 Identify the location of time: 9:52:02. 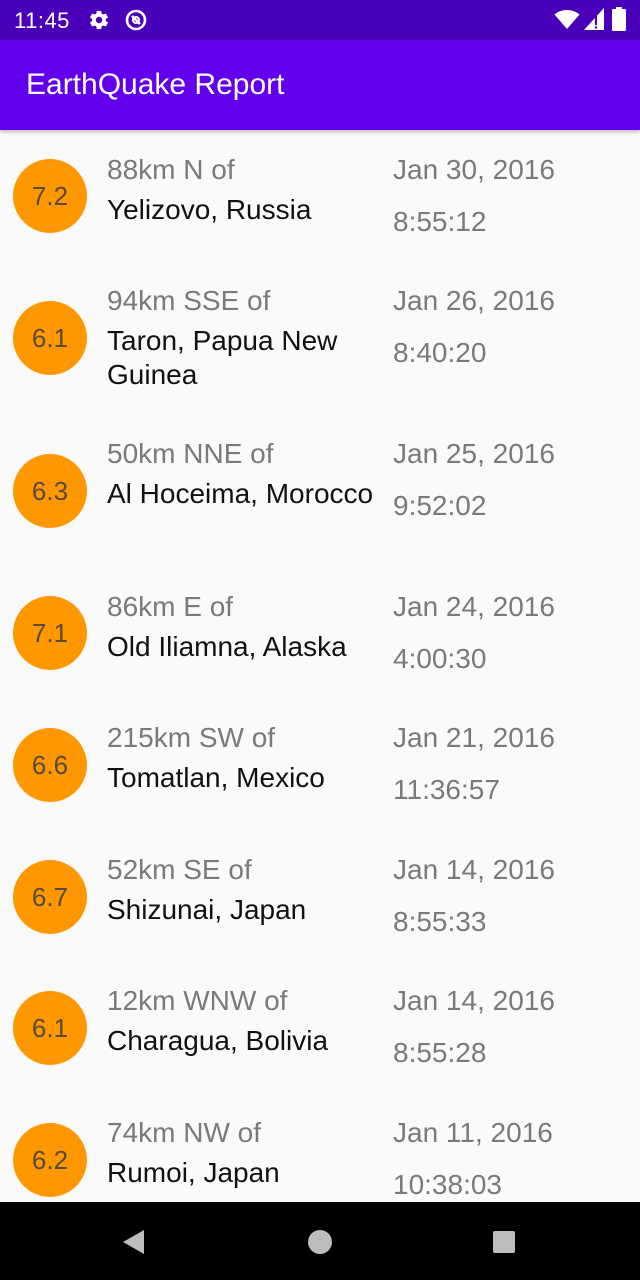
(440, 505).